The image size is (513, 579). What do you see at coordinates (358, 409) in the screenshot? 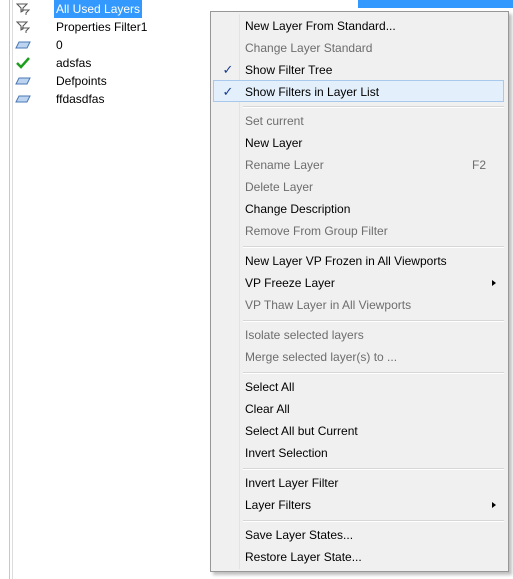
I see `menu-item-clear-all: Clear All` at bounding box center [358, 409].